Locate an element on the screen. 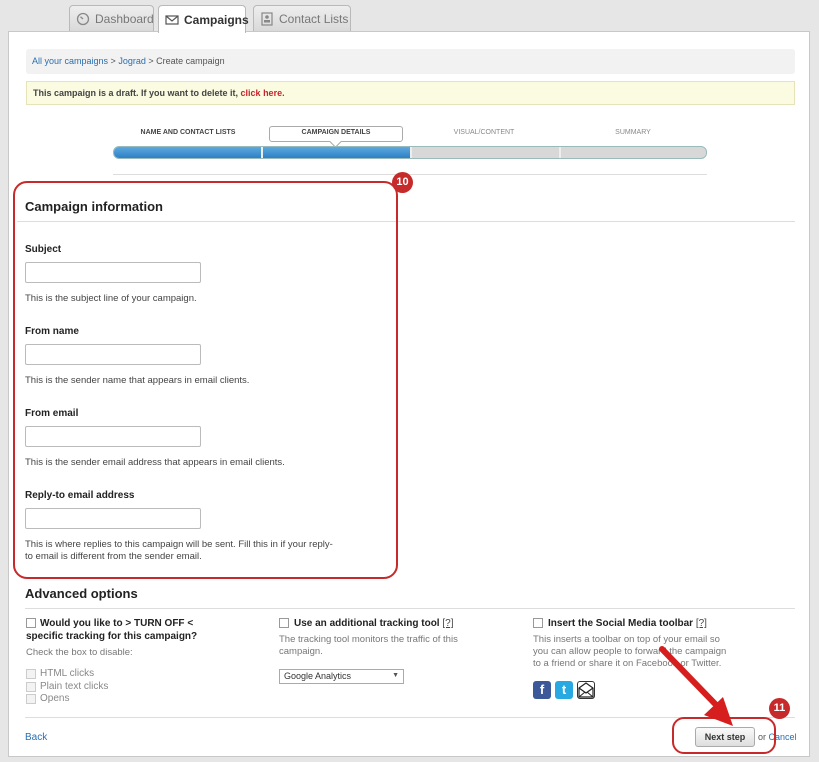  envelope-icon is located at coordinates (172, 20).